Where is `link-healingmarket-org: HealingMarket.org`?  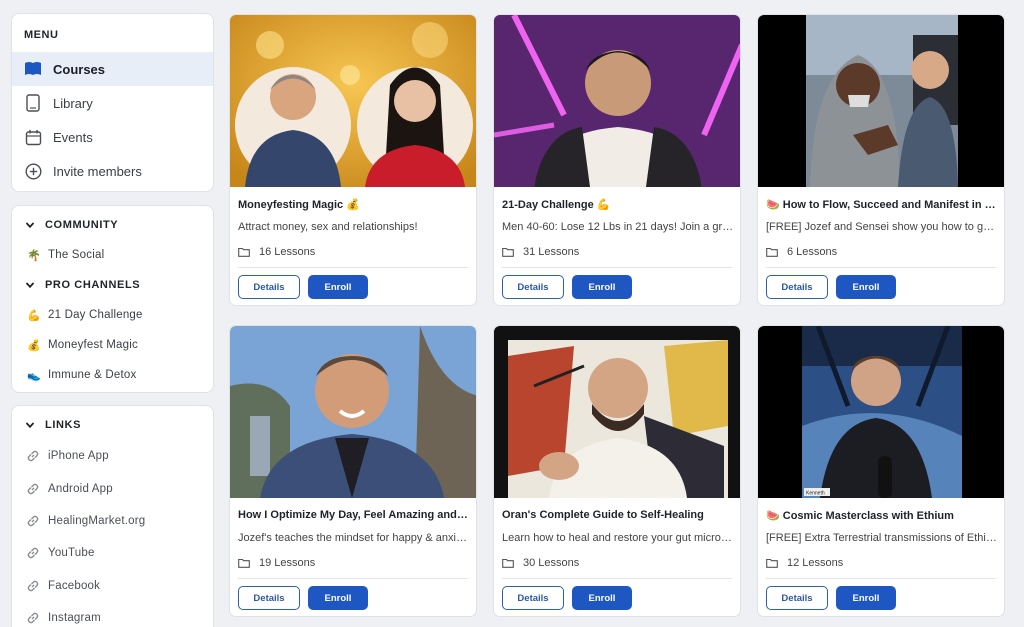 link-healingmarket-org: HealingMarket.org is located at coordinates (112, 521).